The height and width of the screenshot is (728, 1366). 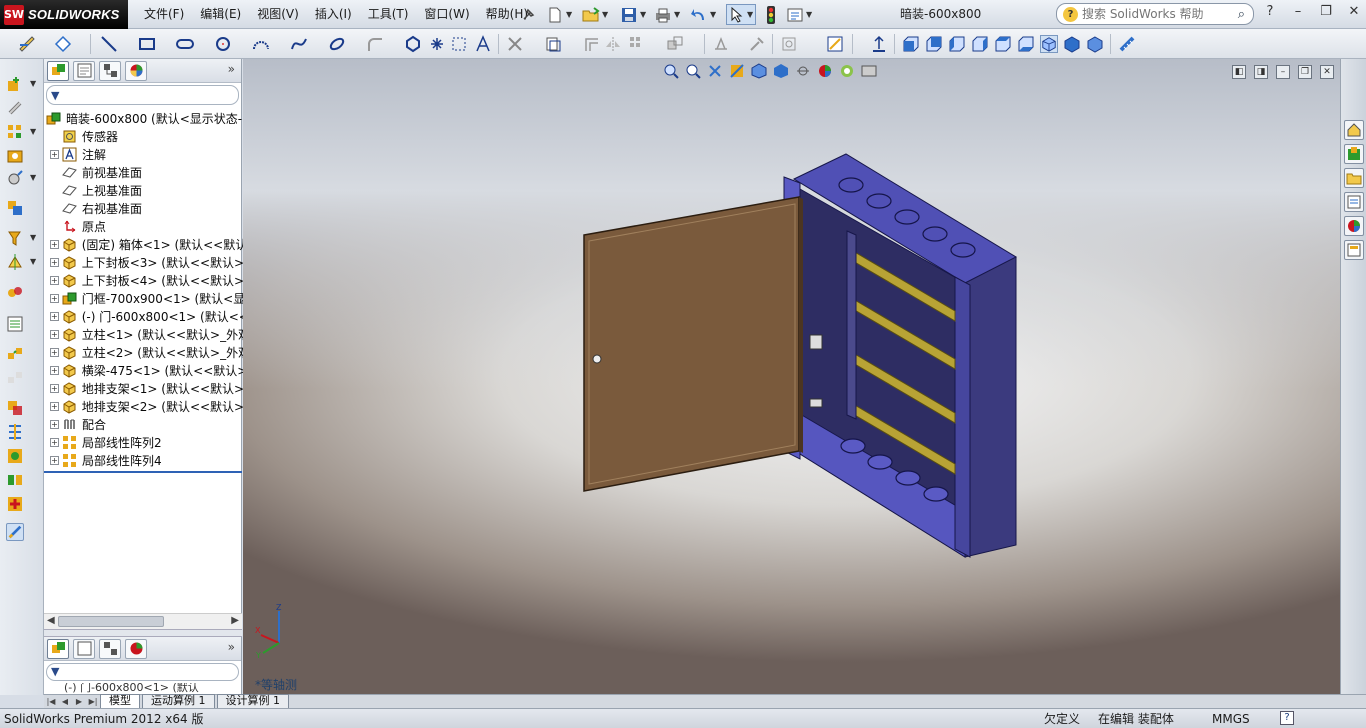 I want to click on convert-entities-icon, so click(x=553, y=44).